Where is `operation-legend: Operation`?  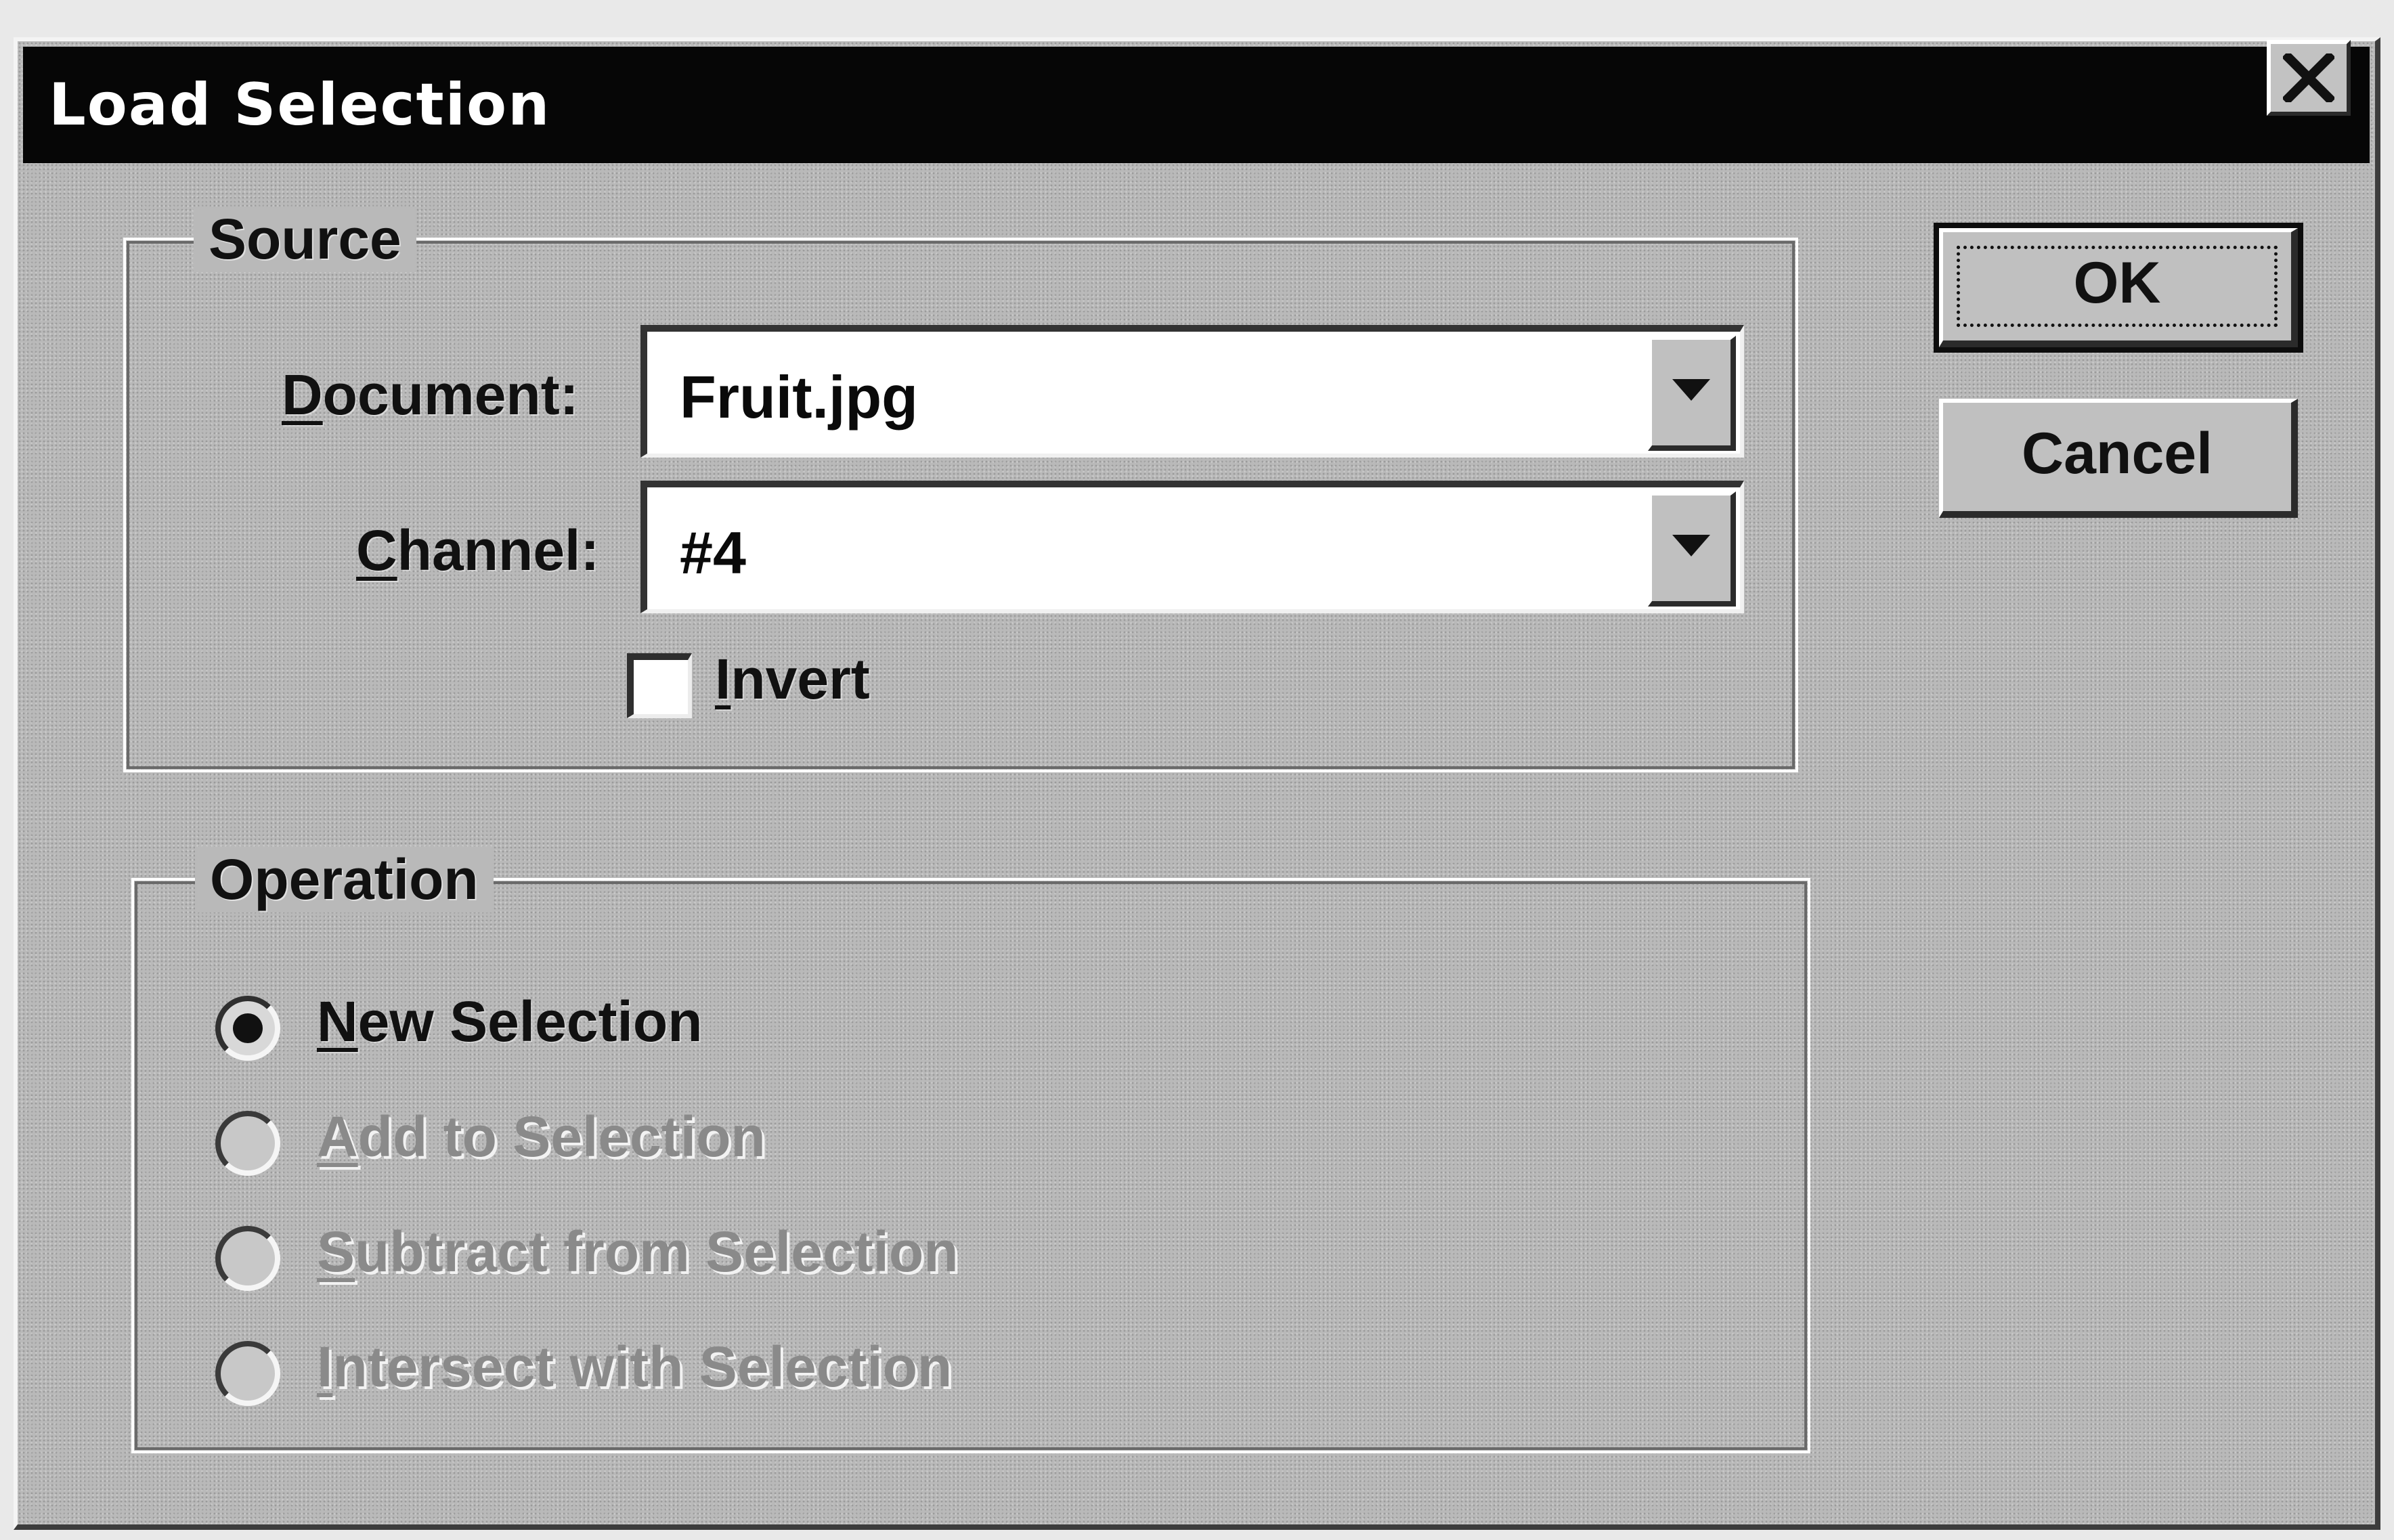
operation-legend: Operation is located at coordinates (344, 880).